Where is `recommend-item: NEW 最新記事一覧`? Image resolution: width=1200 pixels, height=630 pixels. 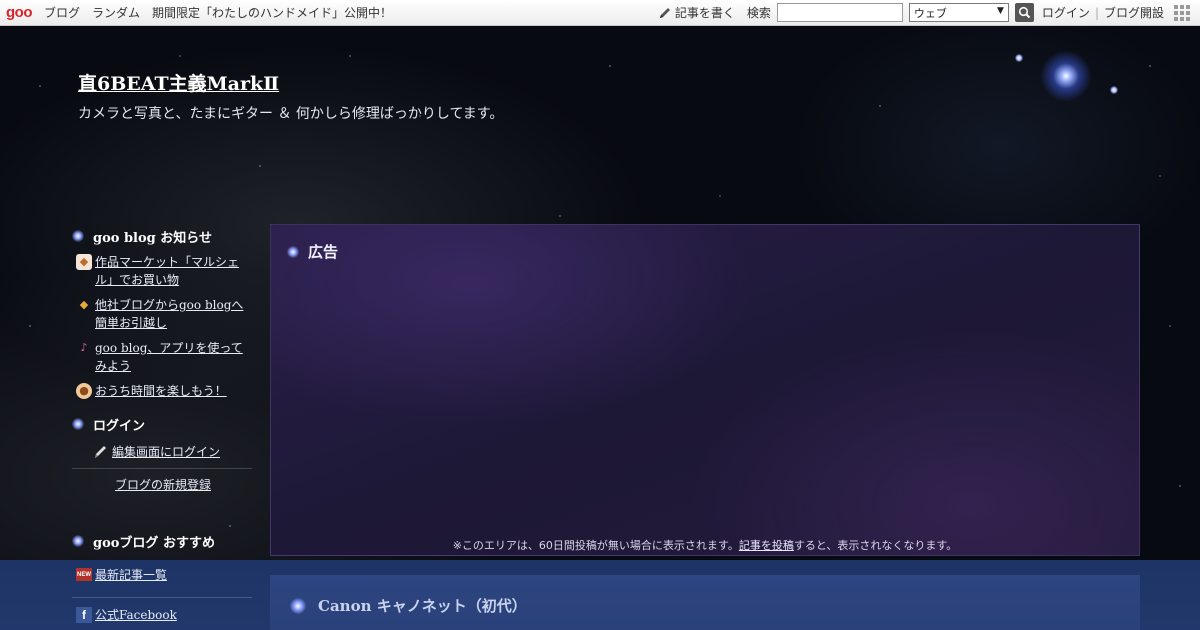
recommend-item: NEW 最新記事一覧 is located at coordinates (163, 575).